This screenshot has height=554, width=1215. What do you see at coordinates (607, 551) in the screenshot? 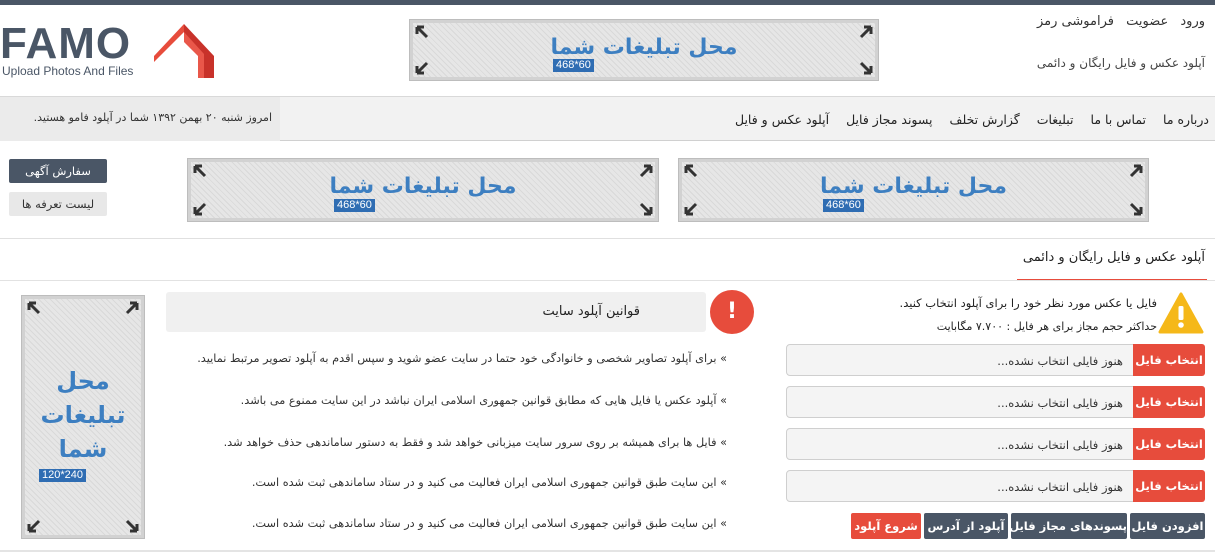
I see `bottom-divider` at bounding box center [607, 551].